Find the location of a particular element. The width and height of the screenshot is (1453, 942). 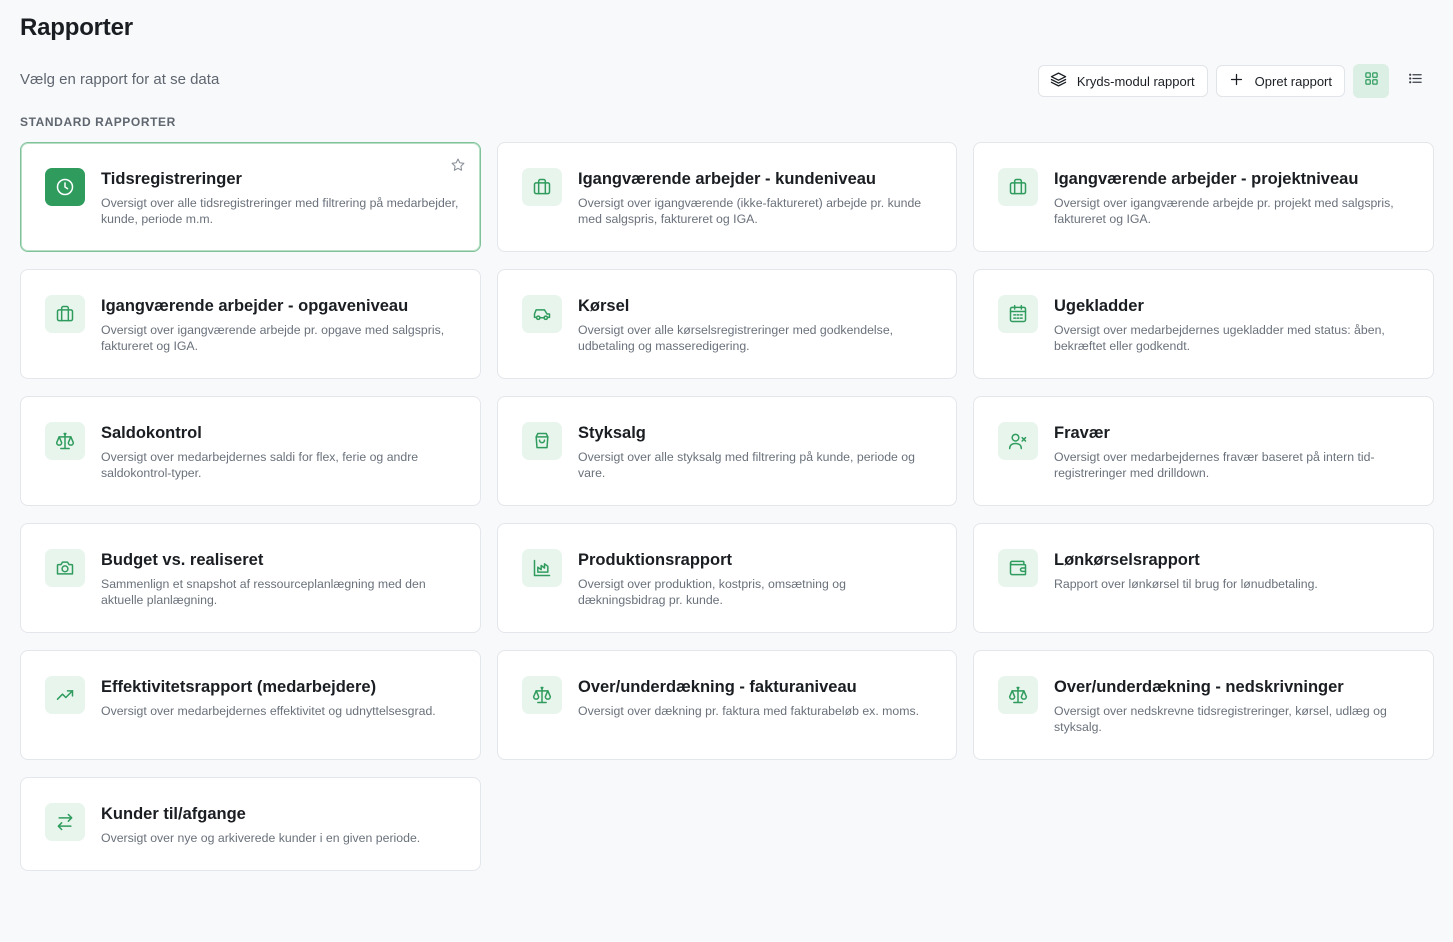

cross-module-report-button: Kryds-modul rapport is located at coordinates (1122, 81).